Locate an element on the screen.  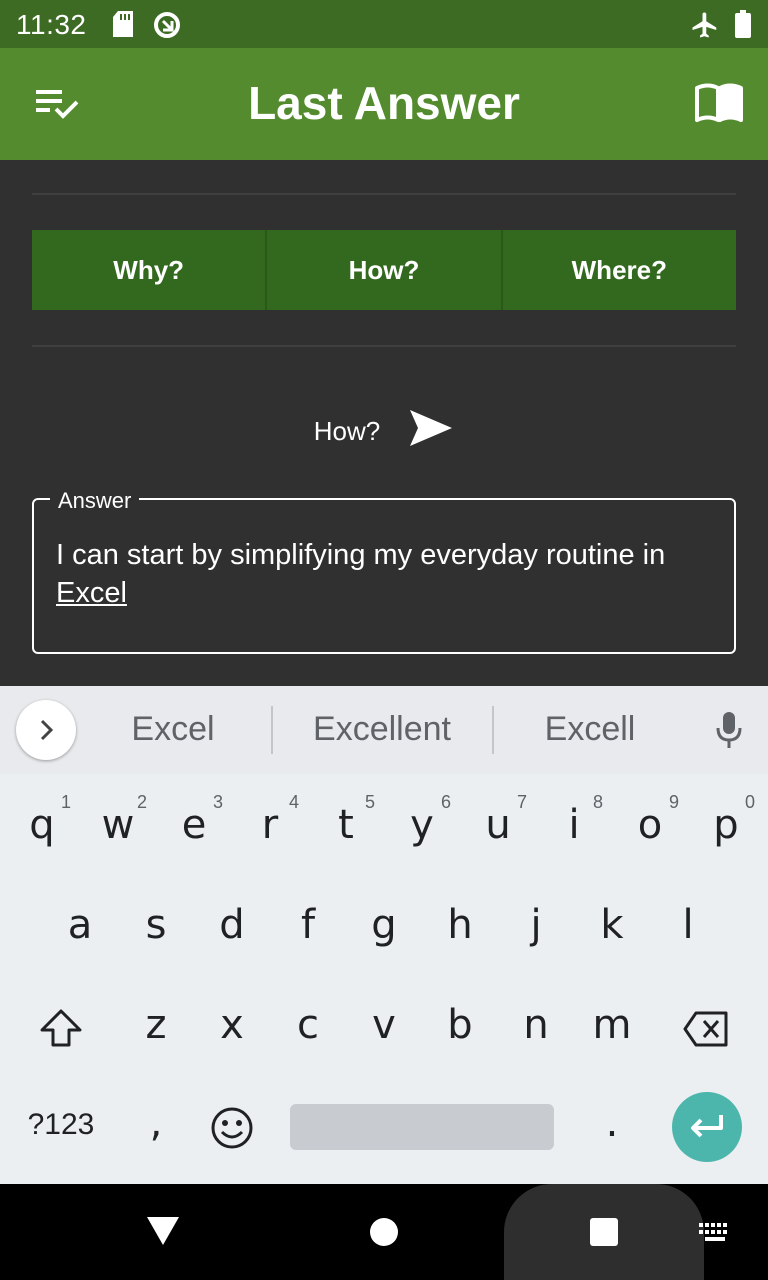
key-r: r is located at coordinates (270, 825).